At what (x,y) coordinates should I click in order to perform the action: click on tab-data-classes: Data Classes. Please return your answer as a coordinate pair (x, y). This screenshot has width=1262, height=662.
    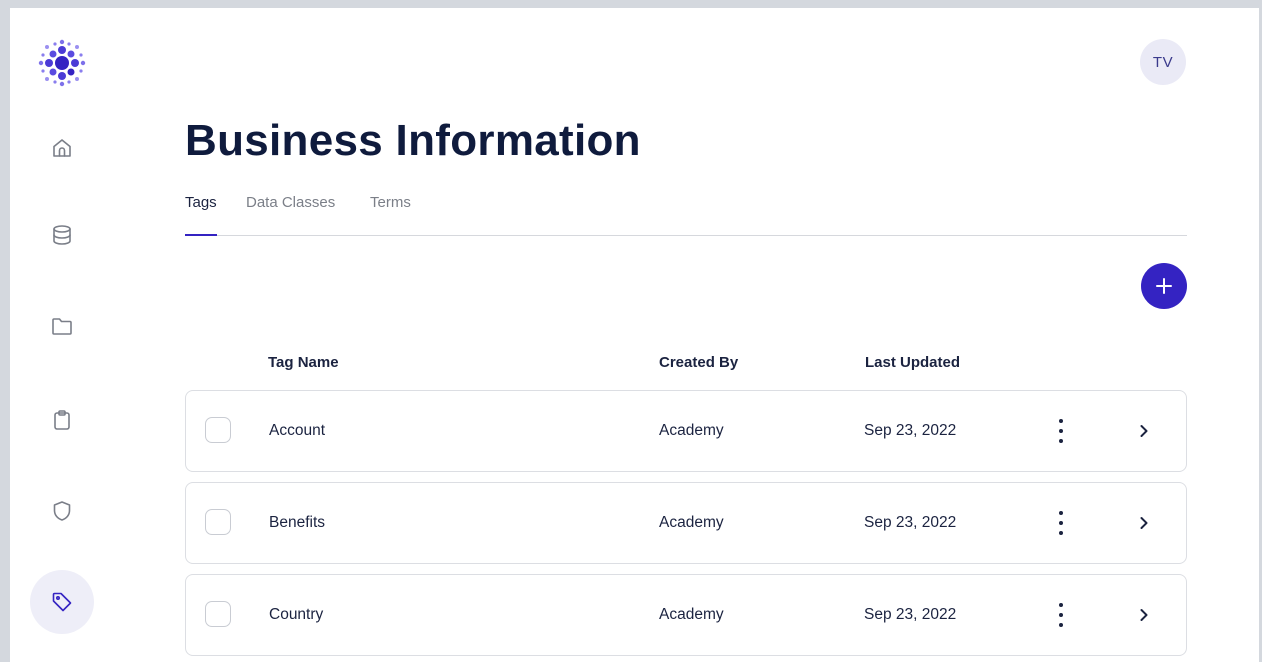
    Looking at the image, I should click on (290, 208).